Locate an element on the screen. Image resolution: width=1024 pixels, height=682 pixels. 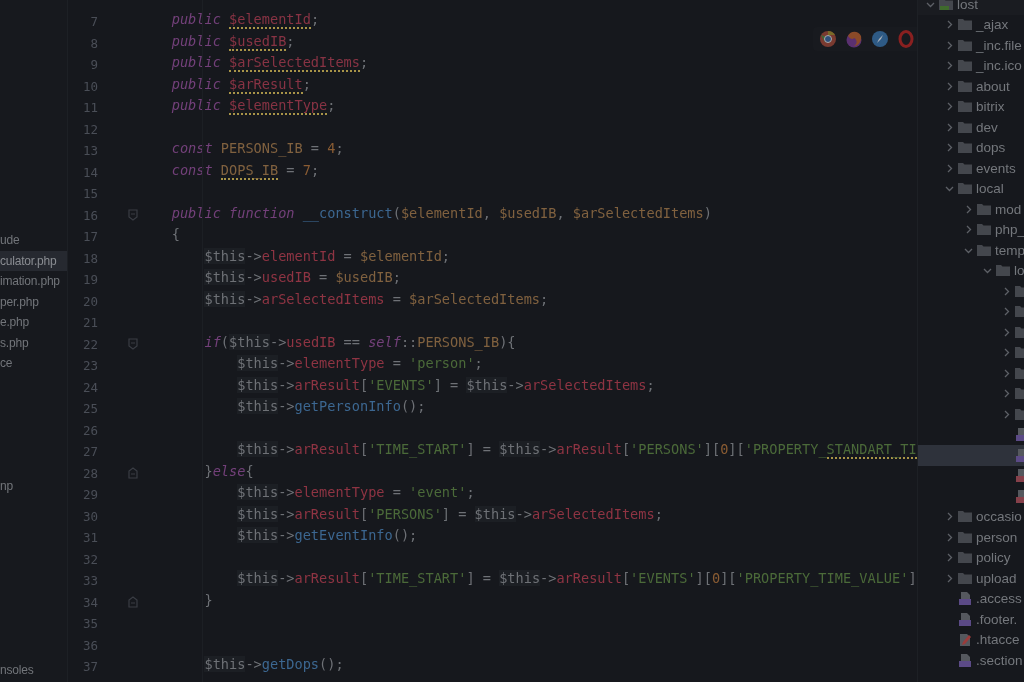
line-number: 30 is located at coordinates (89, 516).